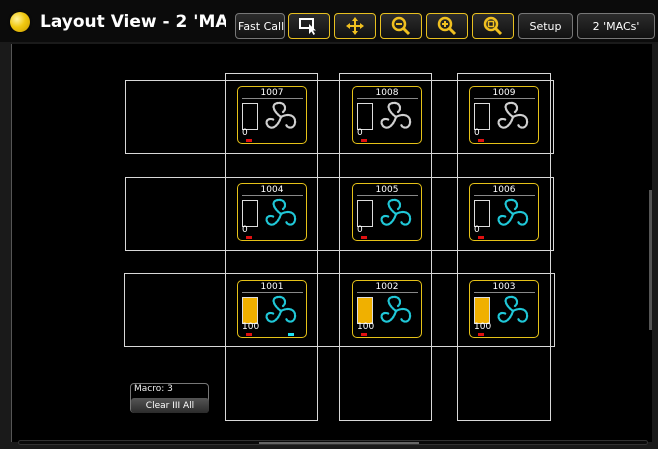 Image resolution: width=658 pixels, height=449 pixels. I want to click on fast-call-label: Fast Call, so click(261, 26).